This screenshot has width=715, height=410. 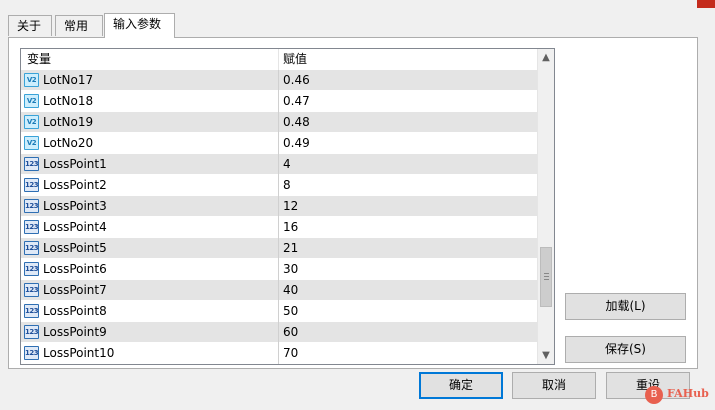 What do you see at coordinates (150, 185) in the screenshot?
I see `variable-name-cell: 123 LossPoint2` at bounding box center [150, 185].